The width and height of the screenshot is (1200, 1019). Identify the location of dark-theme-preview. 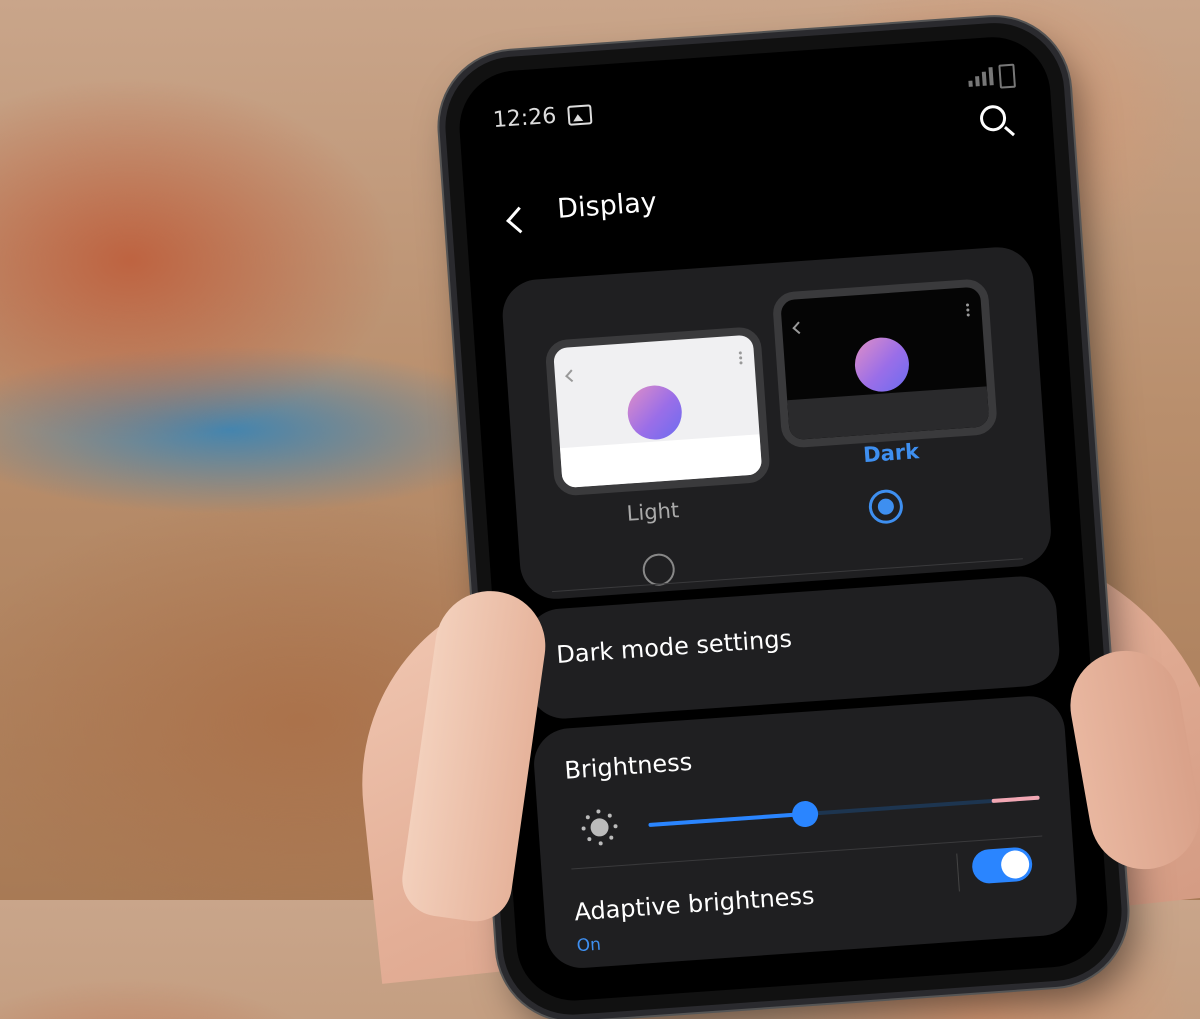
(885, 363).